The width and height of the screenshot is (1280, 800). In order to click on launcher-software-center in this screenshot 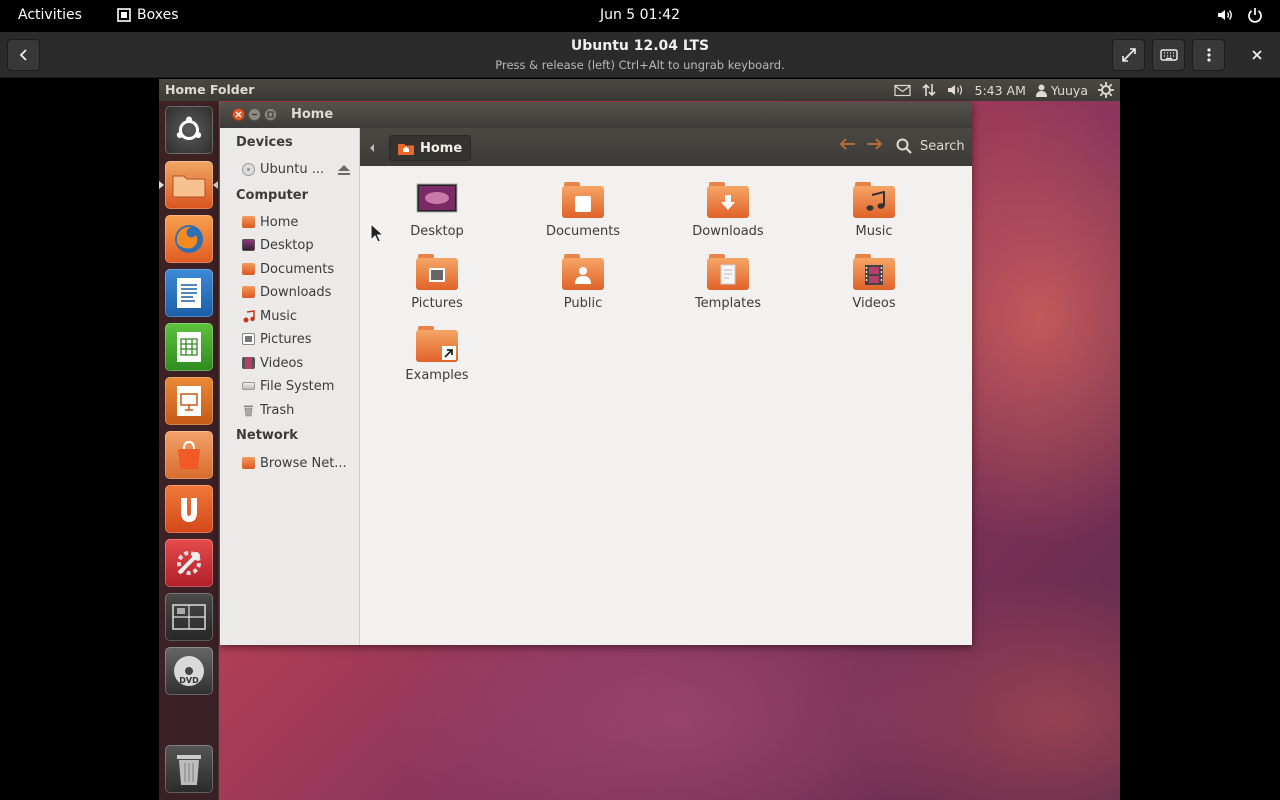, I will do `click(189, 455)`.